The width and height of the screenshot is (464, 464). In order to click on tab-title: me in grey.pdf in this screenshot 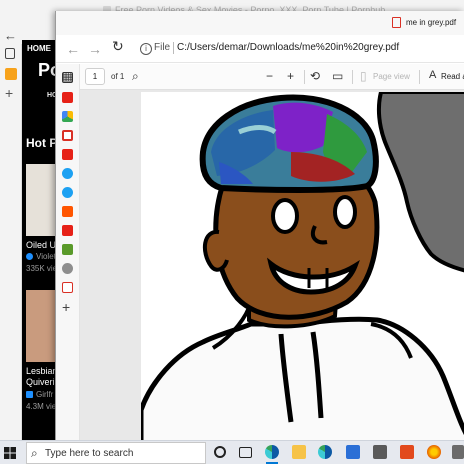, I will do `click(431, 22)`.